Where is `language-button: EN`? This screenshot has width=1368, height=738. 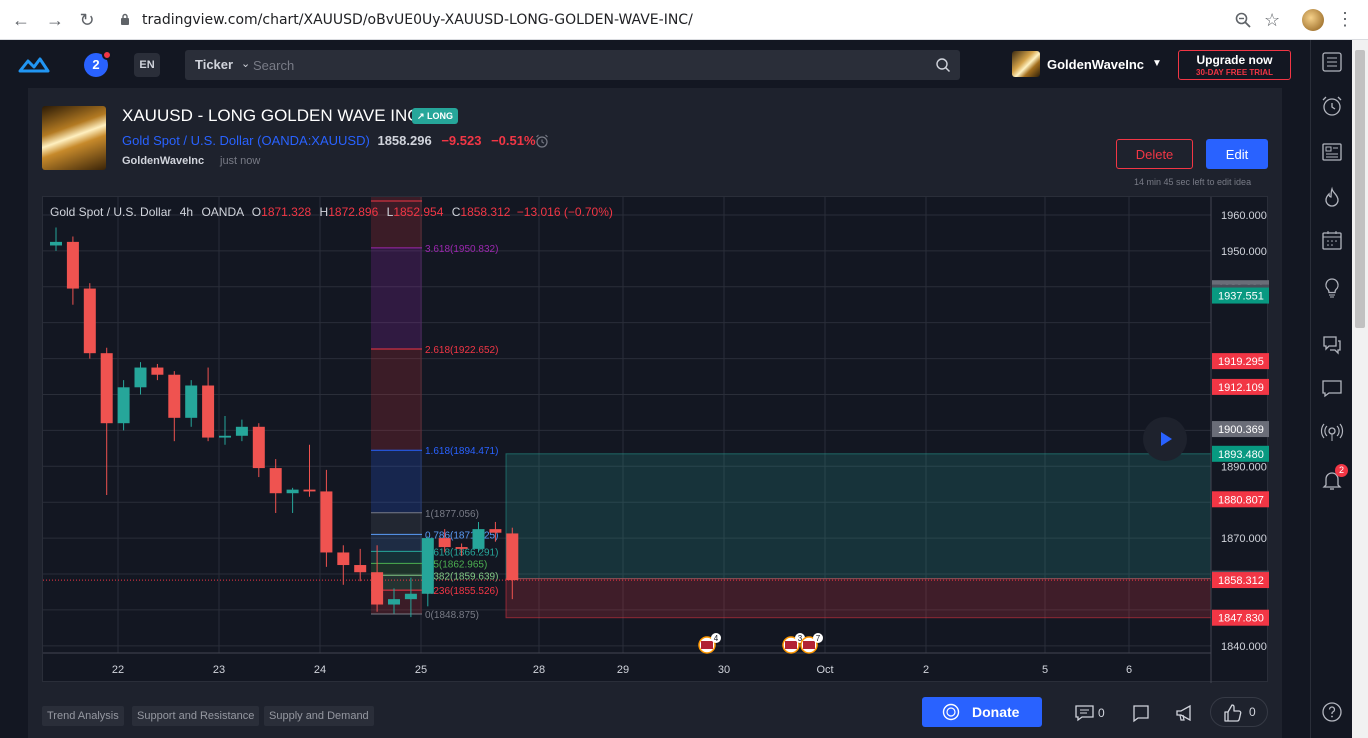
language-button: EN is located at coordinates (147, 65).